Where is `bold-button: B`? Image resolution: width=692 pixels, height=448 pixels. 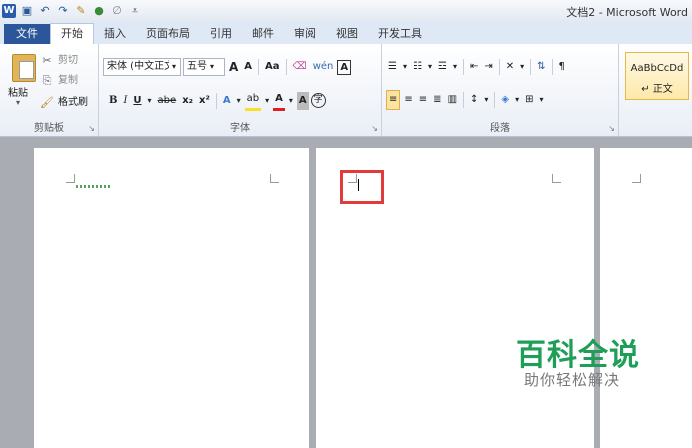
bold-button: B is located at coordinates (113, 101).